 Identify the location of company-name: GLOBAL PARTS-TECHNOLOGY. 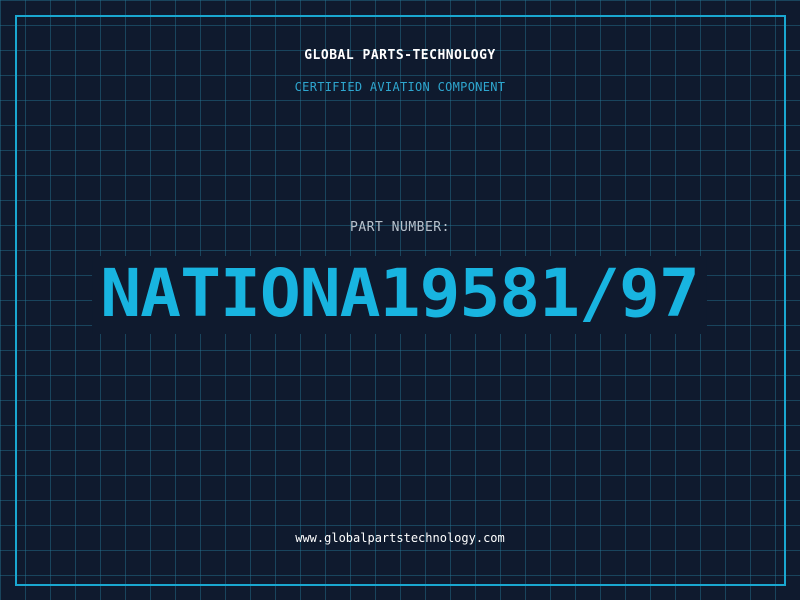
(400, 55).